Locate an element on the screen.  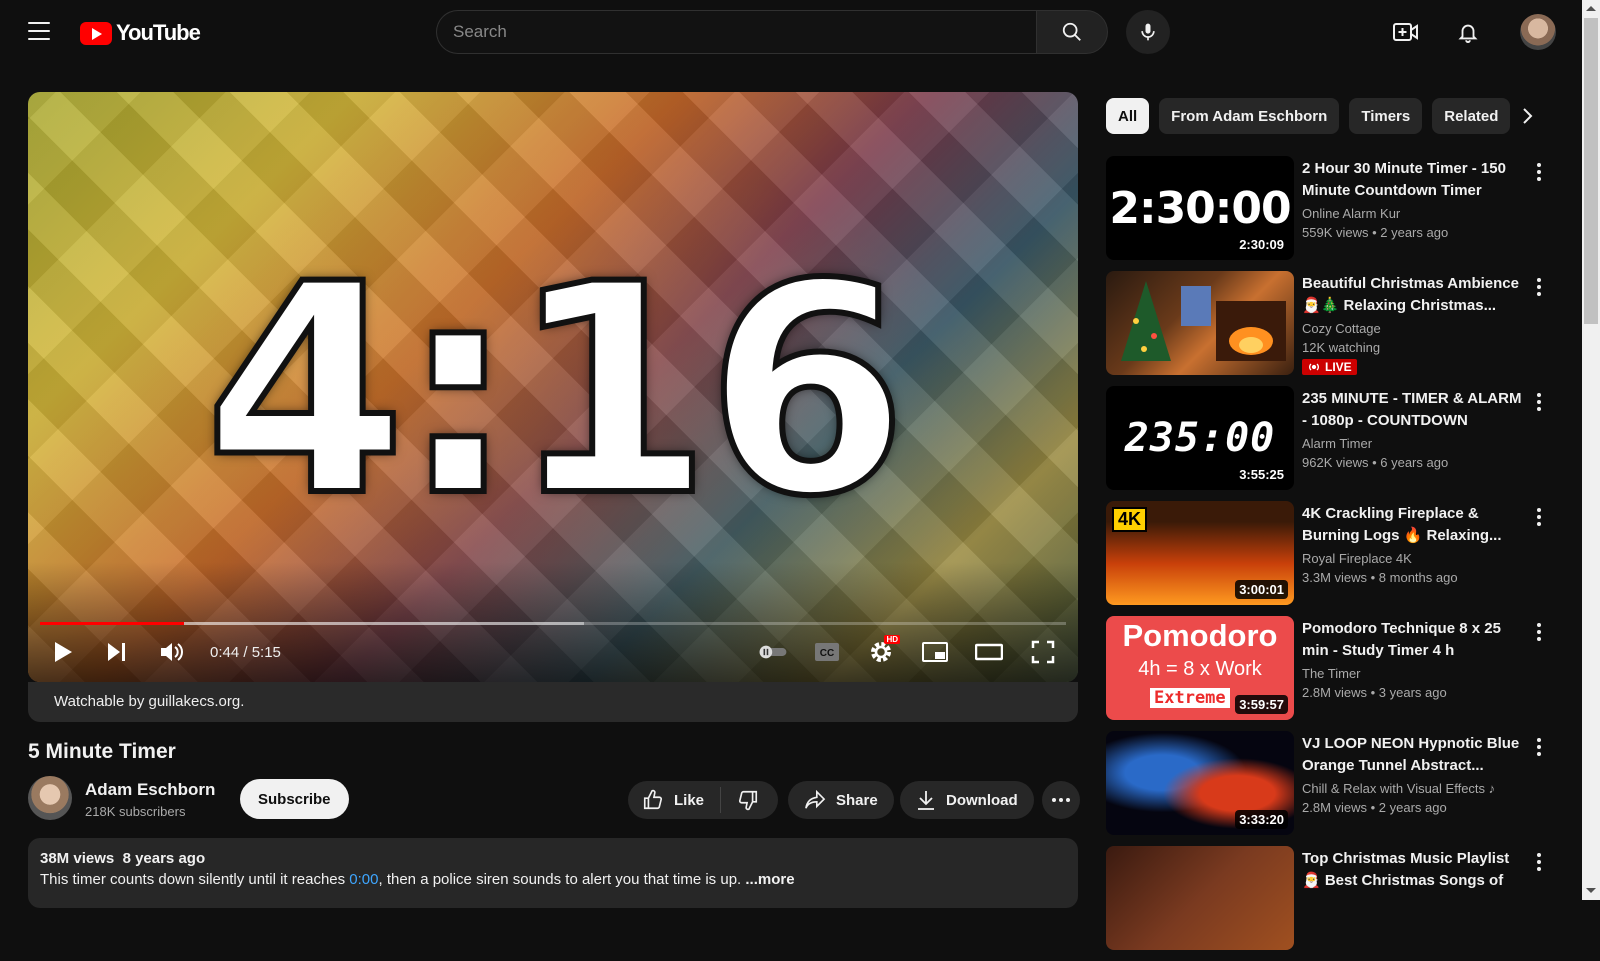
progress-bar is located at coordinates (553, 623).